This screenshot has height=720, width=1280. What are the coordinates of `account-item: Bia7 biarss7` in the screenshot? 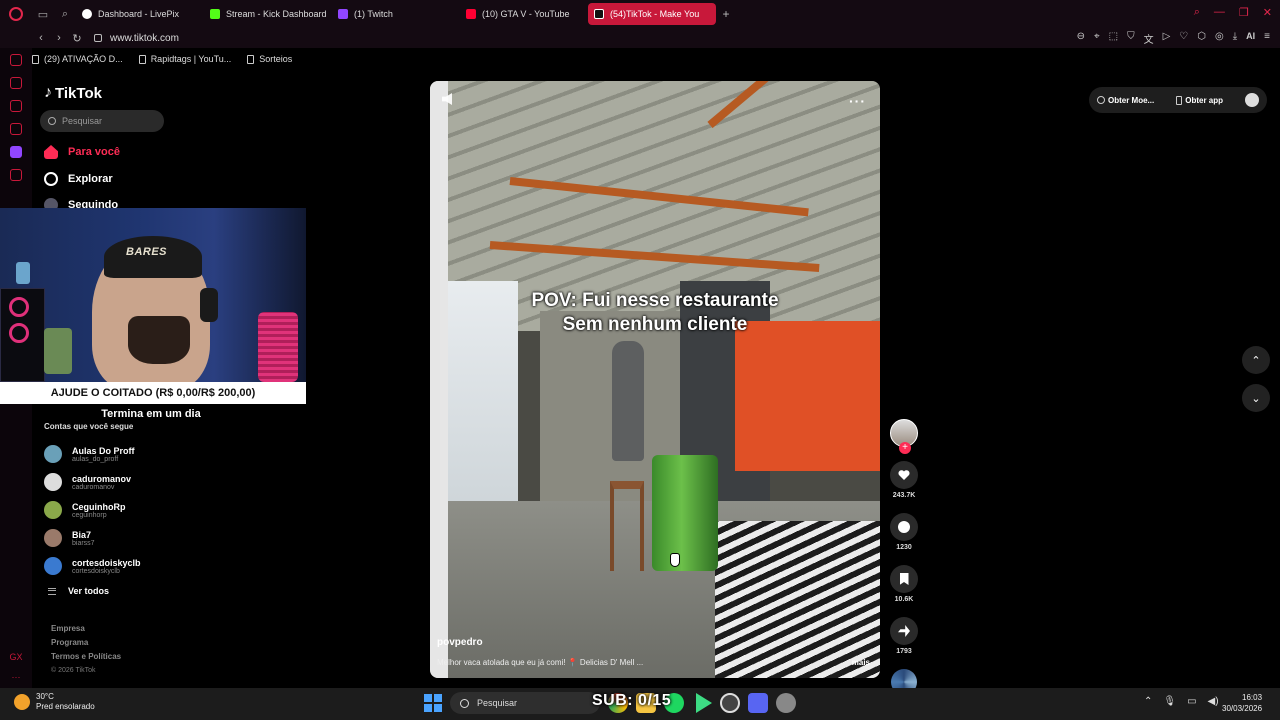 It's located at (109, 538).